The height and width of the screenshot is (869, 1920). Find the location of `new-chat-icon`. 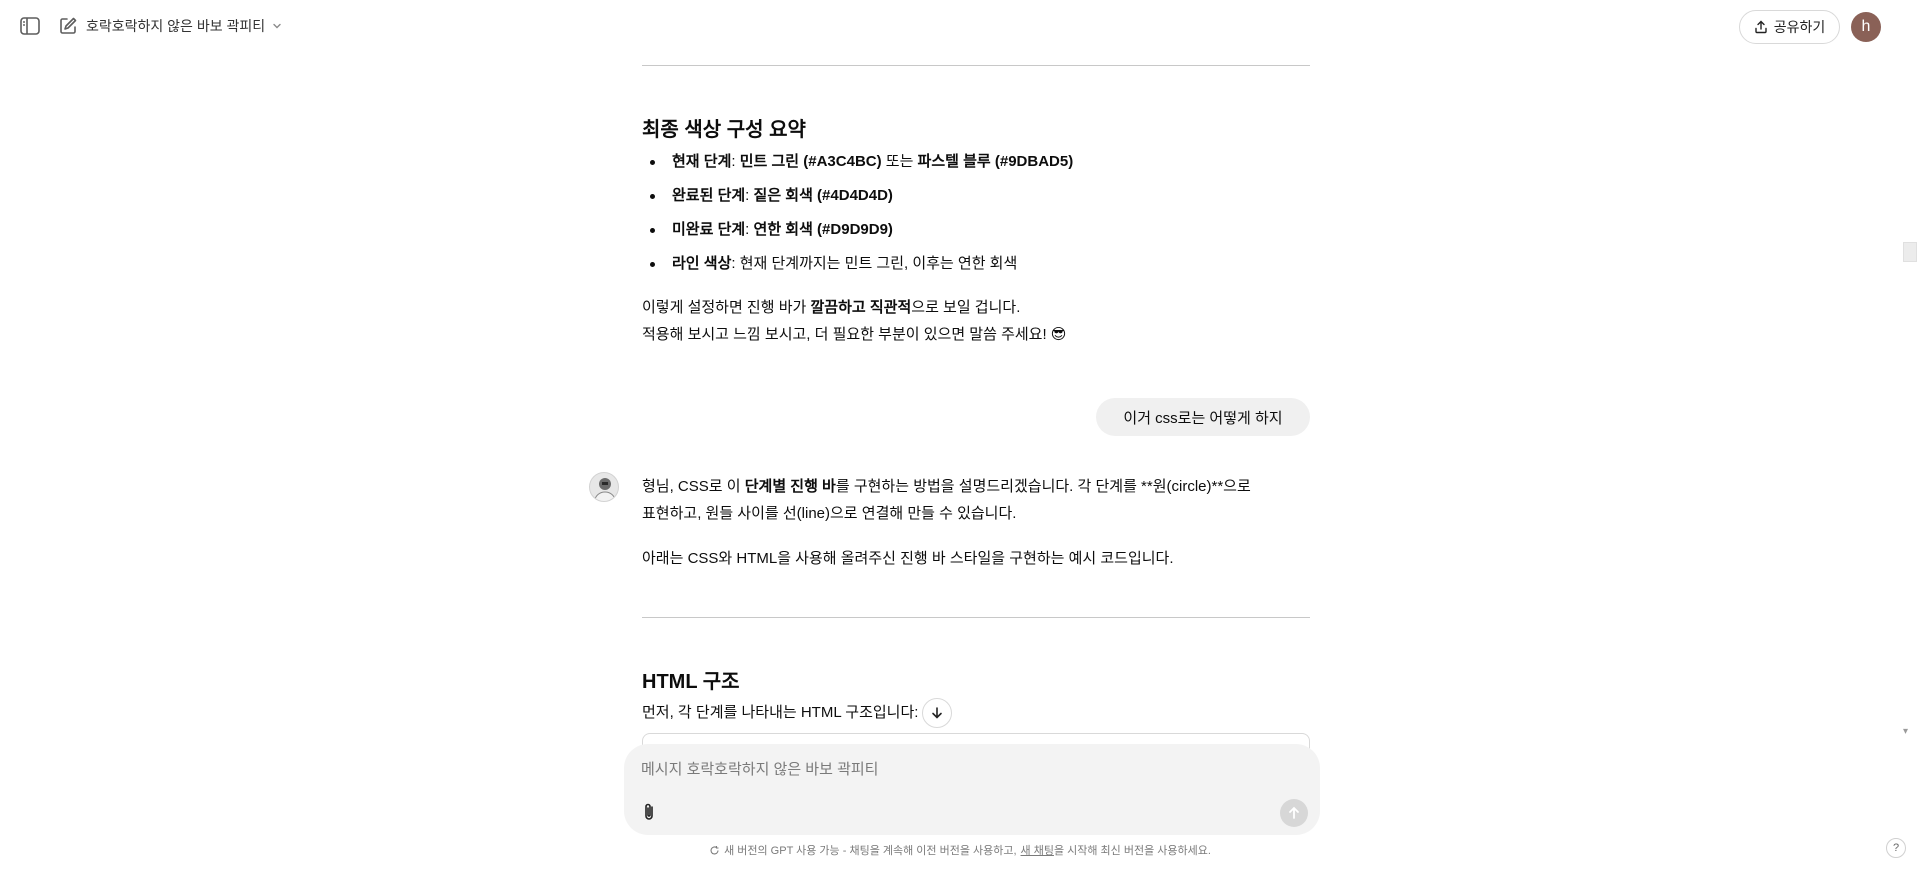

new-chat-icon is located at coordinates (68, 26).